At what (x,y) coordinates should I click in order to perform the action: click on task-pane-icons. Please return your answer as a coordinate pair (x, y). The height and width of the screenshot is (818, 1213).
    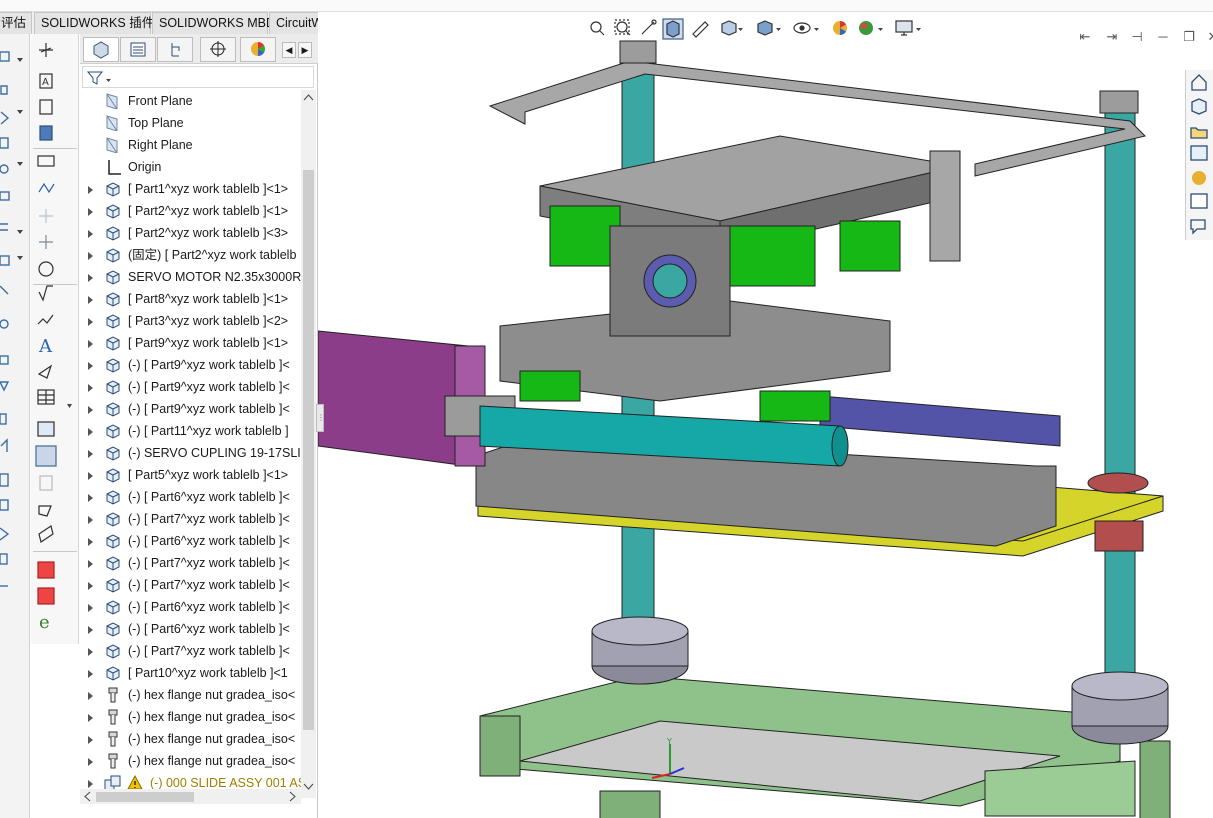
    Looking at the image, I should click on (1199, 155).